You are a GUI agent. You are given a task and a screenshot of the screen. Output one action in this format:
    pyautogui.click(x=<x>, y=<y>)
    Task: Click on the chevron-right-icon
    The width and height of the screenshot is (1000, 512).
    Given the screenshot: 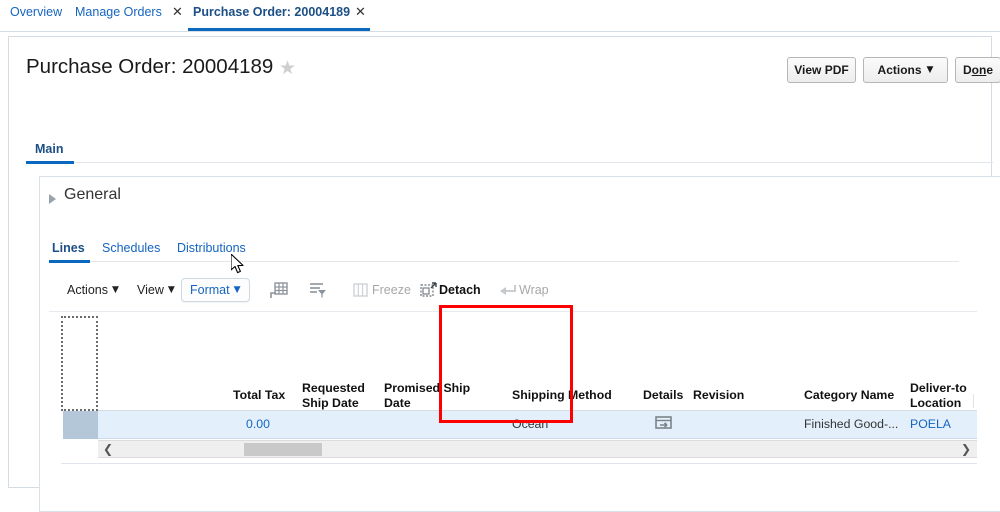 What is the action you would take?
    pyautogui.click(x=52, y=199)
    